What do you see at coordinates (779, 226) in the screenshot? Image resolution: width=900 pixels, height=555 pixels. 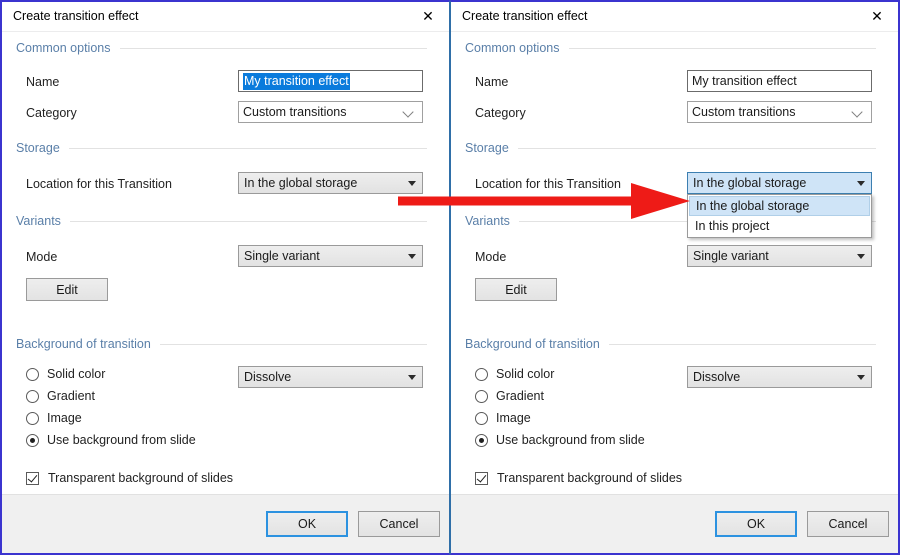 I see `location-option-this-project: In this project` at bounding box center [779, 226].